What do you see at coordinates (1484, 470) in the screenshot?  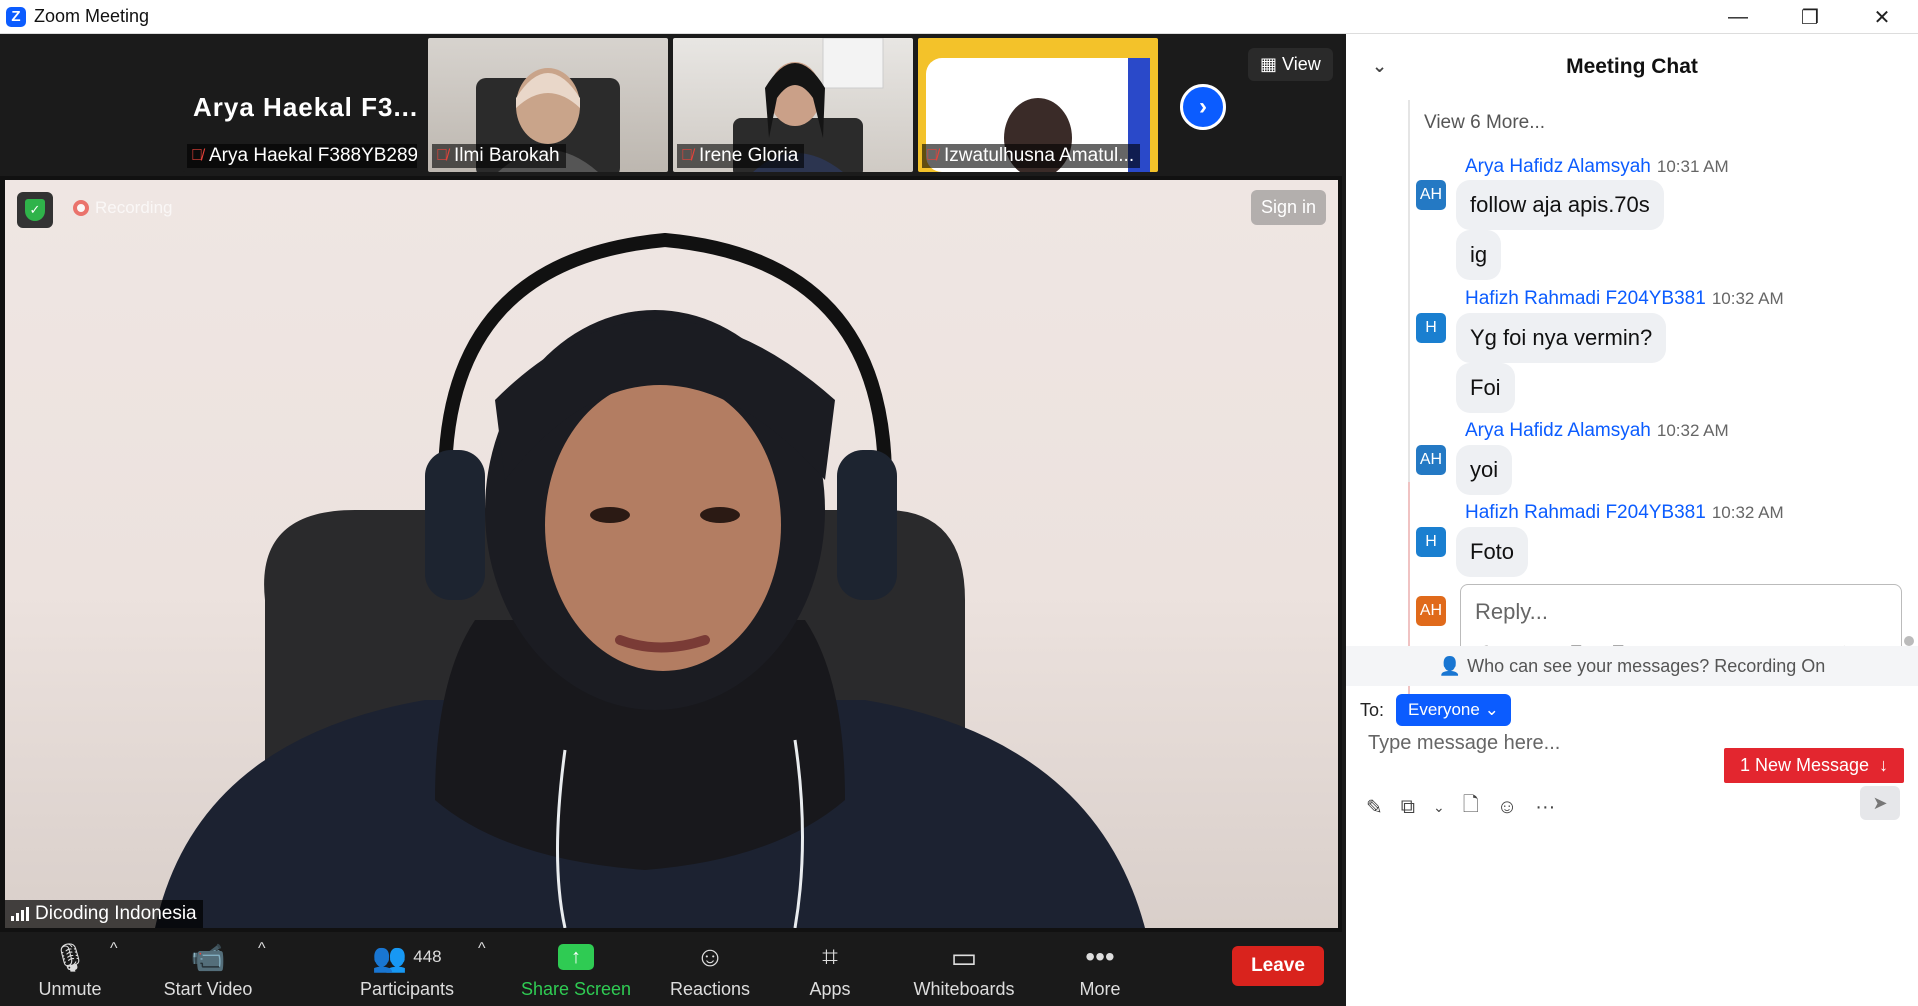 I see `message-bubble: yoi` at bounding box center [1484, 470].